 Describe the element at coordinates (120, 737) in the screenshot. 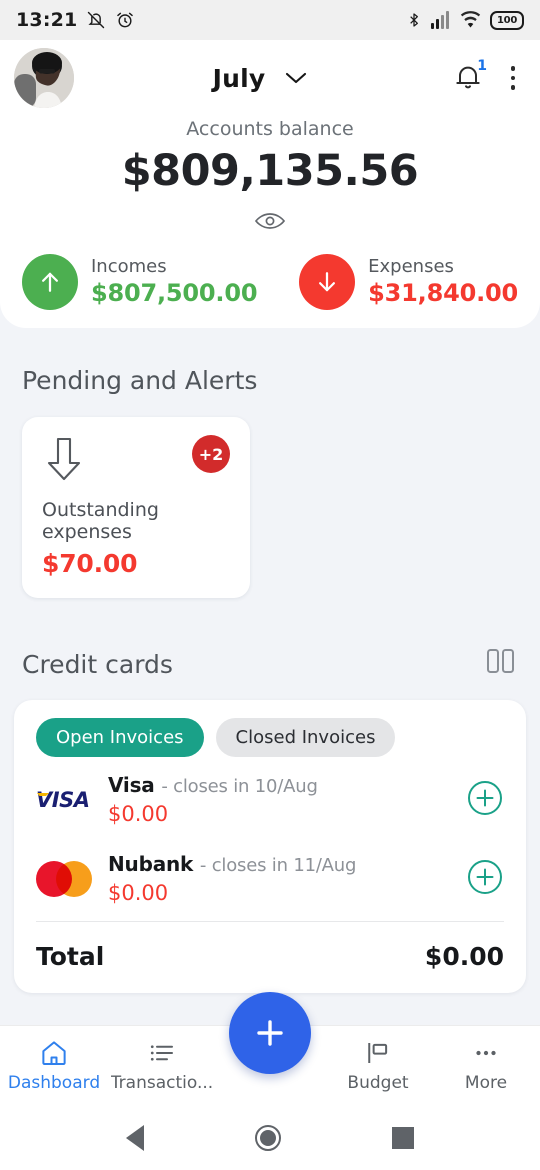

I see `tab-open-invoices: Open Invoices` at that location.